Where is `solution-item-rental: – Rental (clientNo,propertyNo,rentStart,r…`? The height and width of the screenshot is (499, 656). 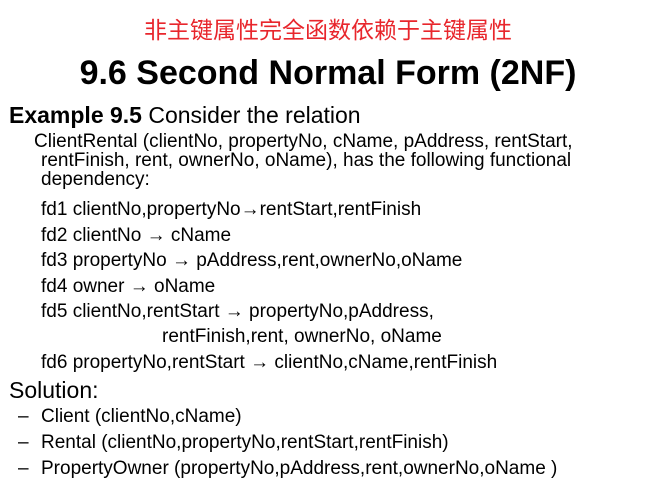 solution-item-rental: – Rental (clientNo,propertyNo,rentStart,r… is located at coordinates (233, 443).